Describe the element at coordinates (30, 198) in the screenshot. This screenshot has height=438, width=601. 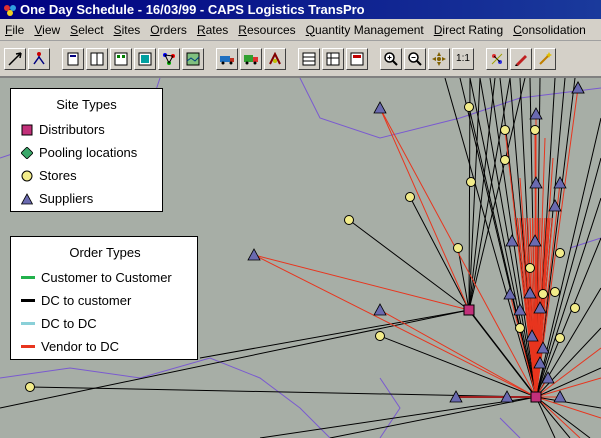
I see `triangle-symbol-icon` at that location.